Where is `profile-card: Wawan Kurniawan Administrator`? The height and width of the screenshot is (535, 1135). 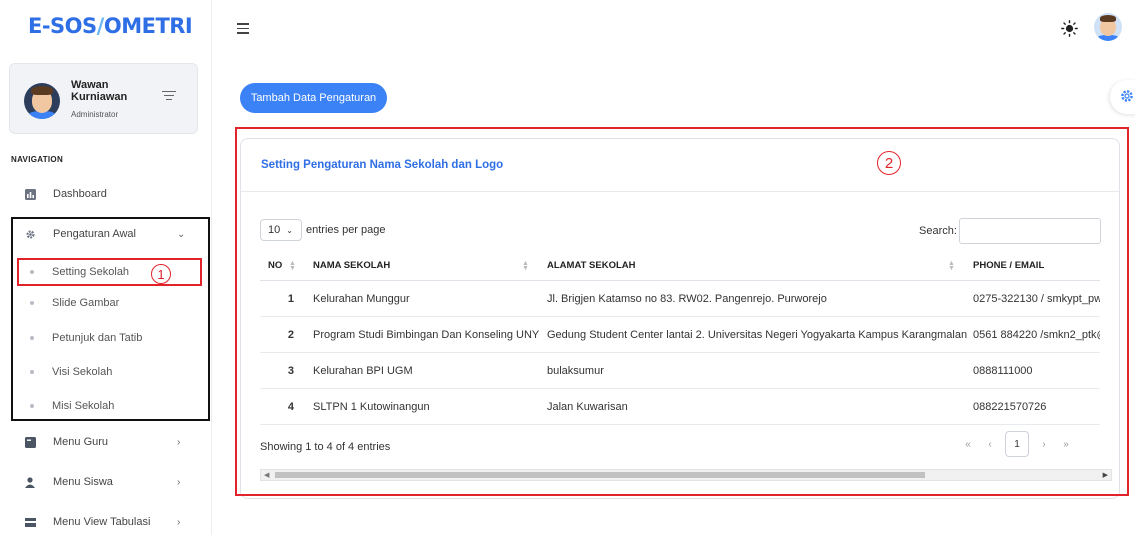 profile-card: Wawan Kurniawan Administrator is located at coordinates (103, 98).